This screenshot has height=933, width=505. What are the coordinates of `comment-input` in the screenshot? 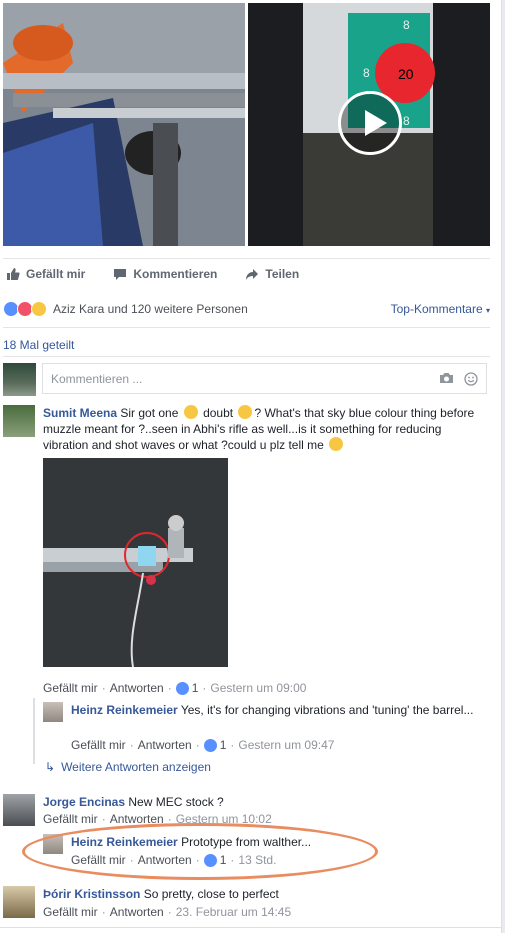 It's located at (231, 378).